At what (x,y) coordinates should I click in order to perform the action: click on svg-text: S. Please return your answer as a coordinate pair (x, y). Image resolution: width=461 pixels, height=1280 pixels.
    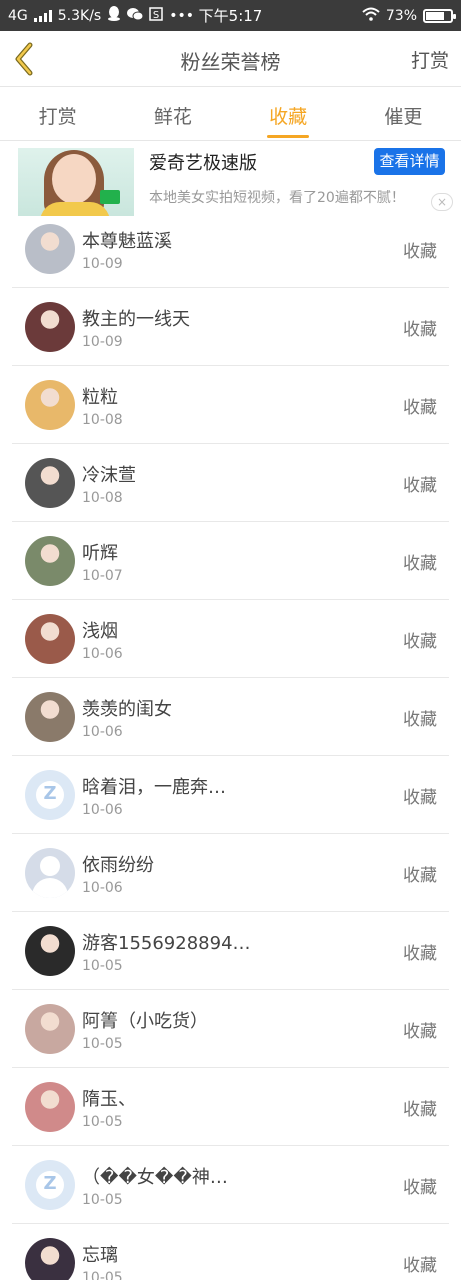
    Looking at the image, I should click on (156, 15).